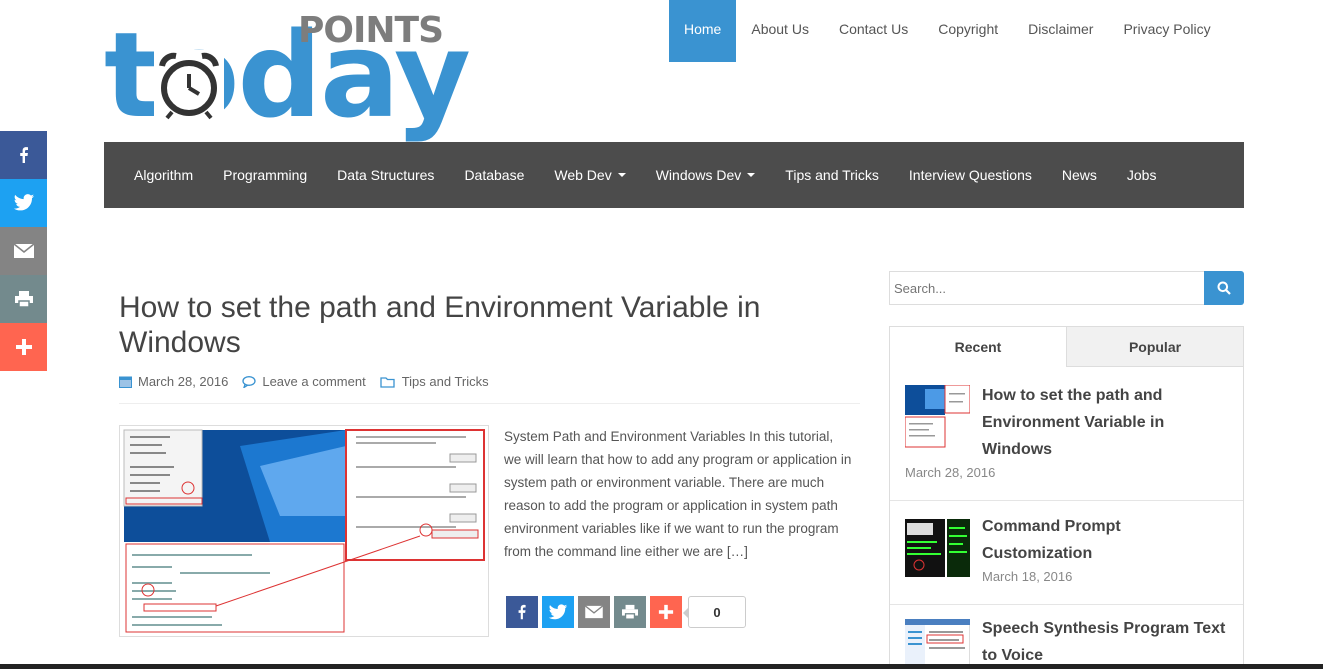  I want to click on nav-label: Programming, so click(265, 175).